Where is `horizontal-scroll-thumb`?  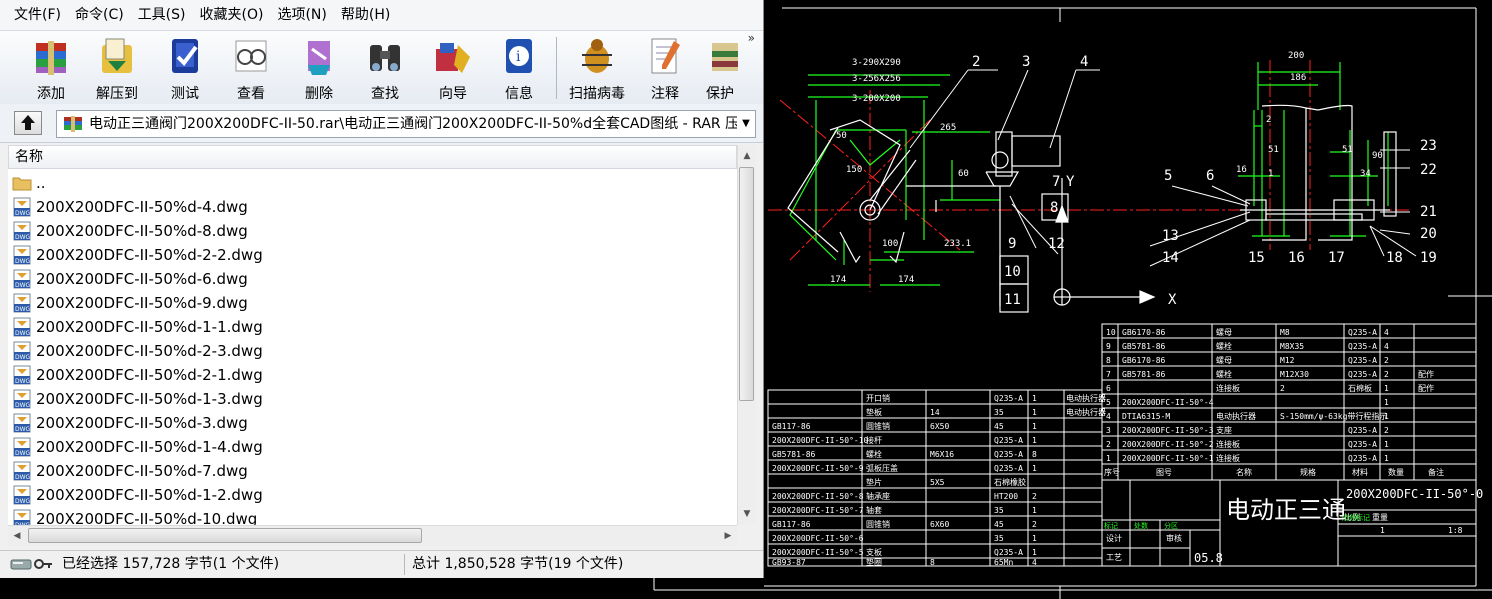 horizontal-scroll-thumb is located at coordinates (225, 535).